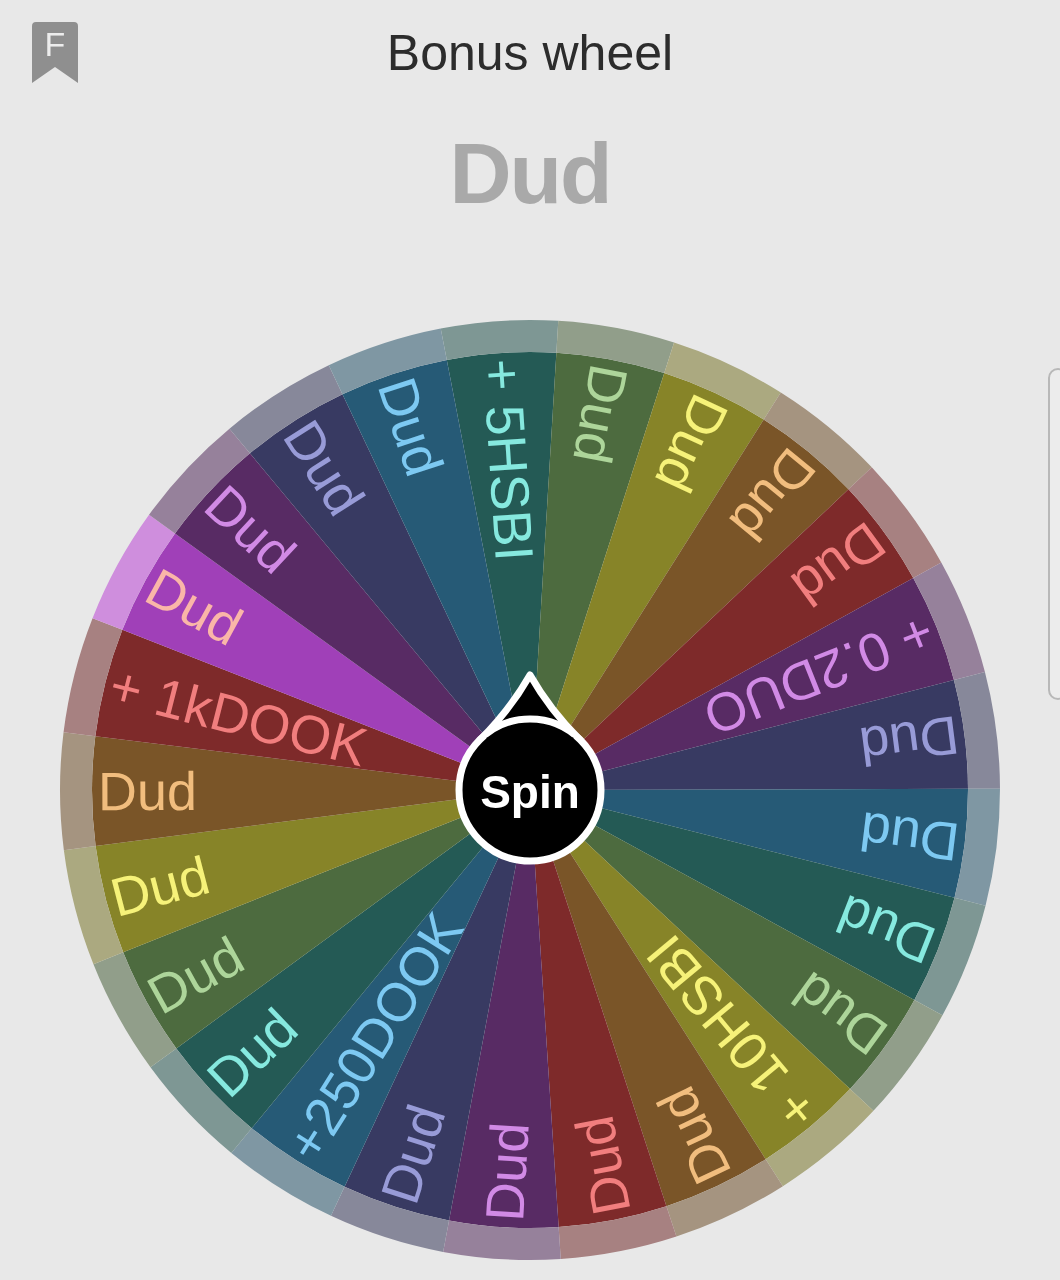  What do you see at coordinates (530, 53) in the screenshot?
I see `window-title: Bonus wheel` at bounding box center [530, 53].